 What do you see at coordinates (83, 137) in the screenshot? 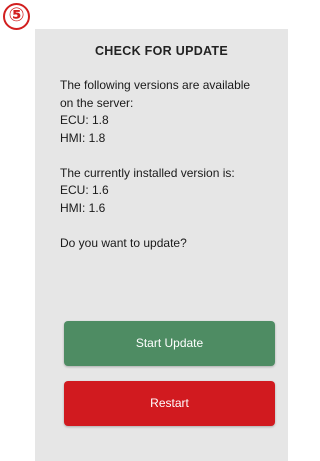
I see `server-hmi-version: HMI: 1.8` at bounding box center [83, 137].